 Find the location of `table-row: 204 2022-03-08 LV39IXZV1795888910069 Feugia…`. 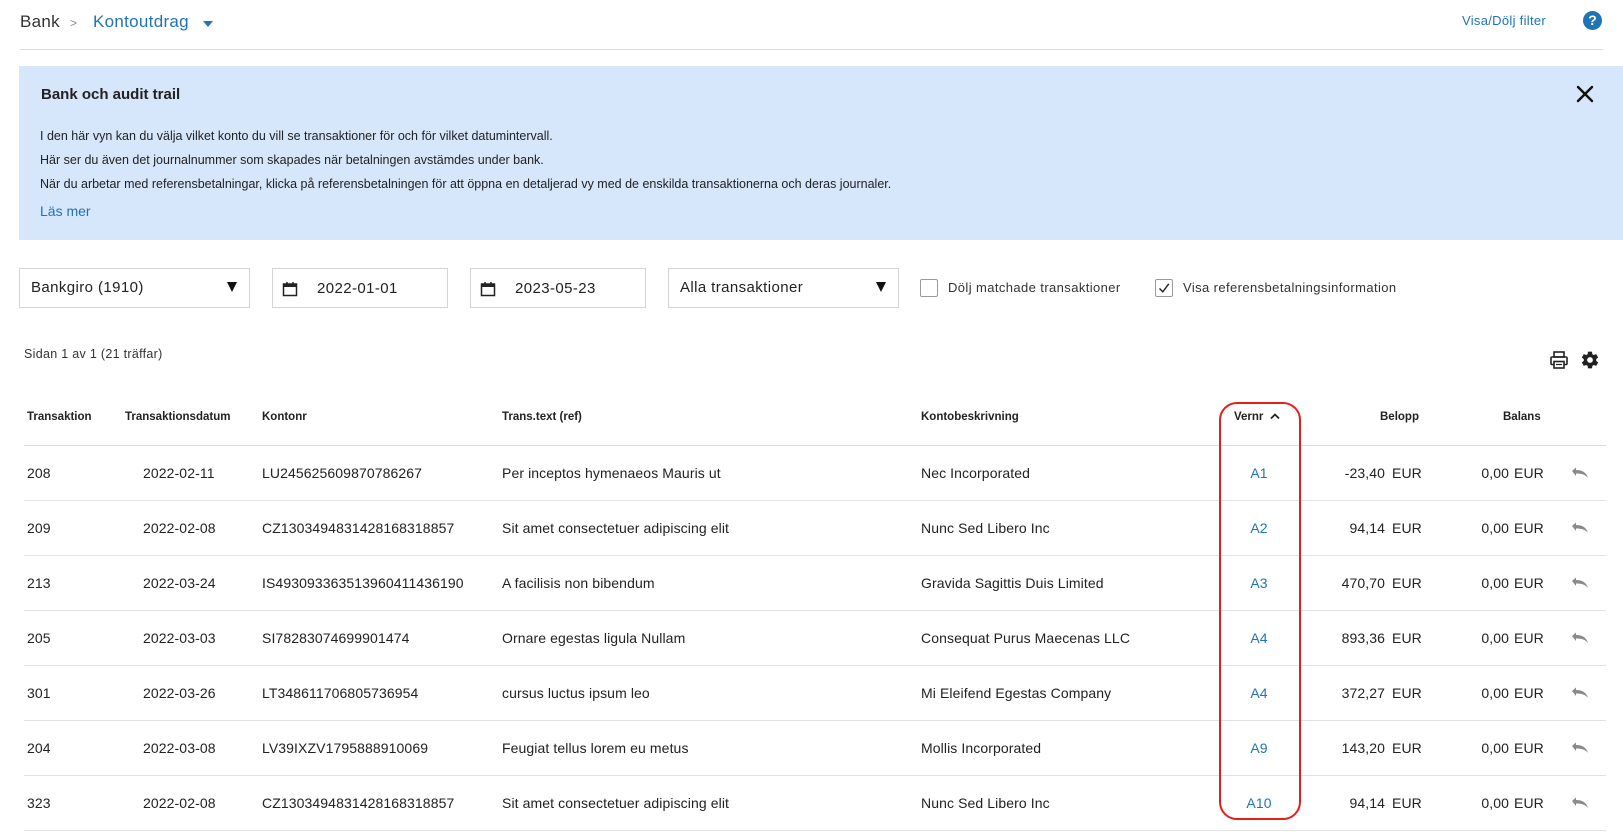

table-row: 204 2022-03-08 LV39IXZV1795888910069 Feugia… is located at coordinates (815, 748).